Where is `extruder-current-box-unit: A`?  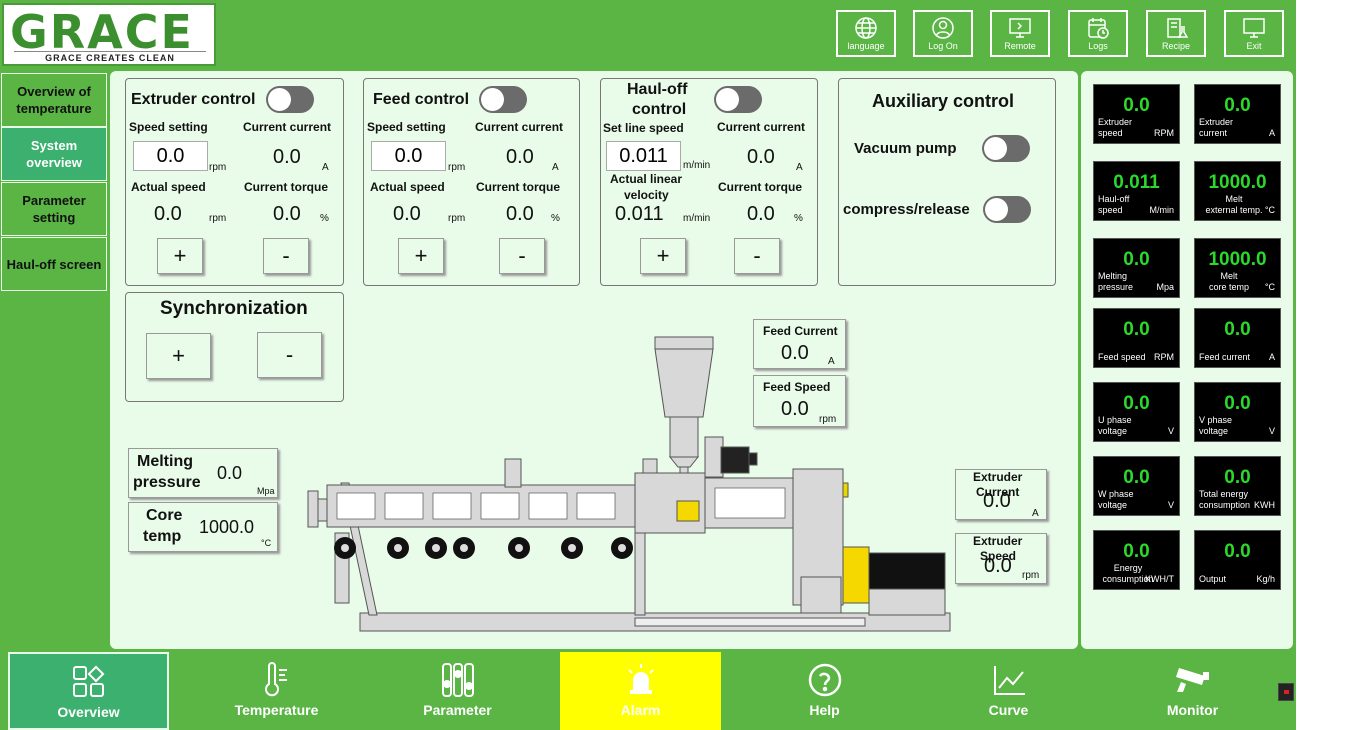
extruder-current-box-unit: A is located at coordinates (1035, 513).